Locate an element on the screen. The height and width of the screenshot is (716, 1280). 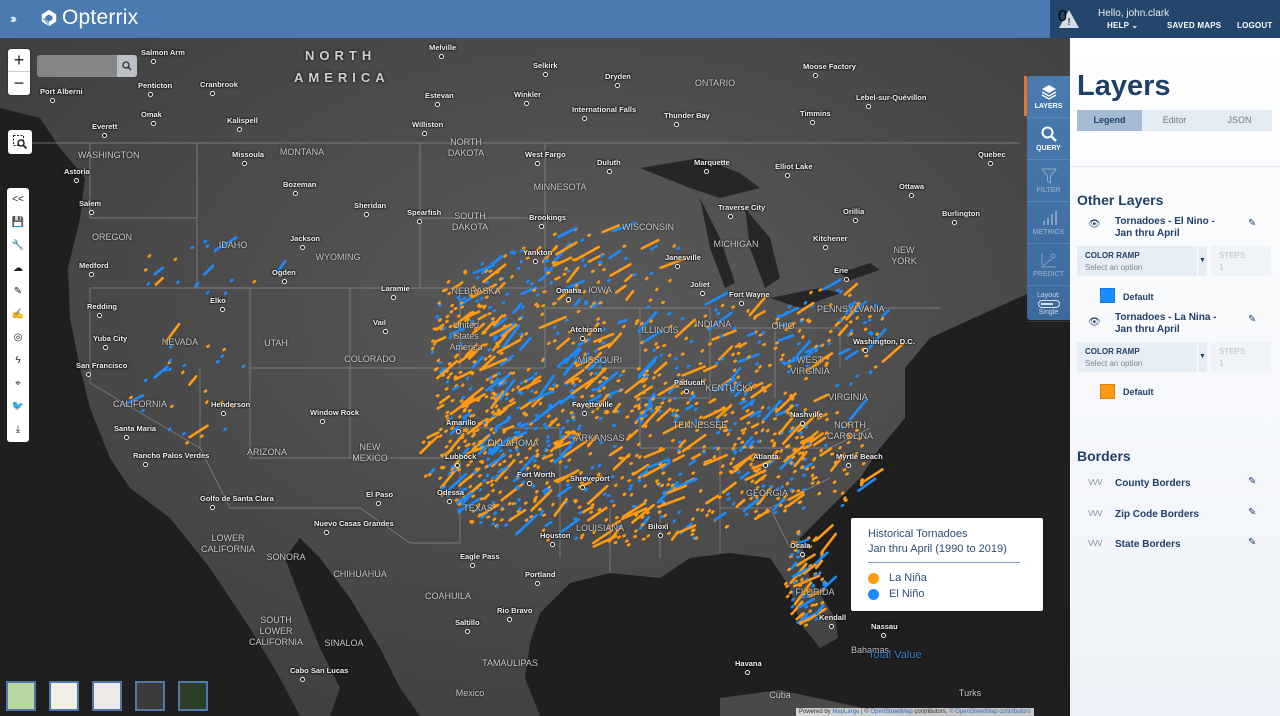
zoom-in-button: + is located at coordinates (19, 60).